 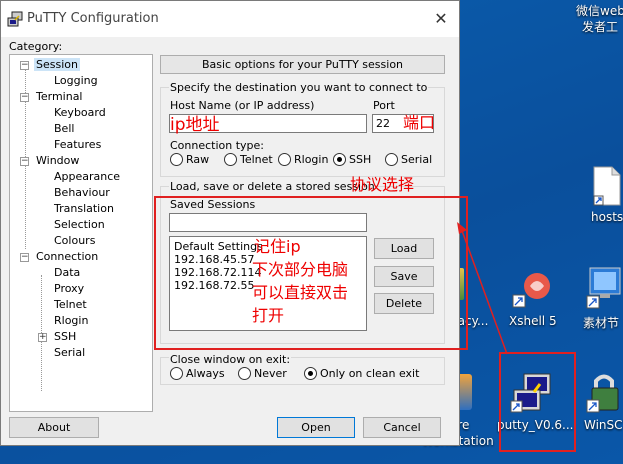 I want to click on radio-serial, so click(x=391, y=159).